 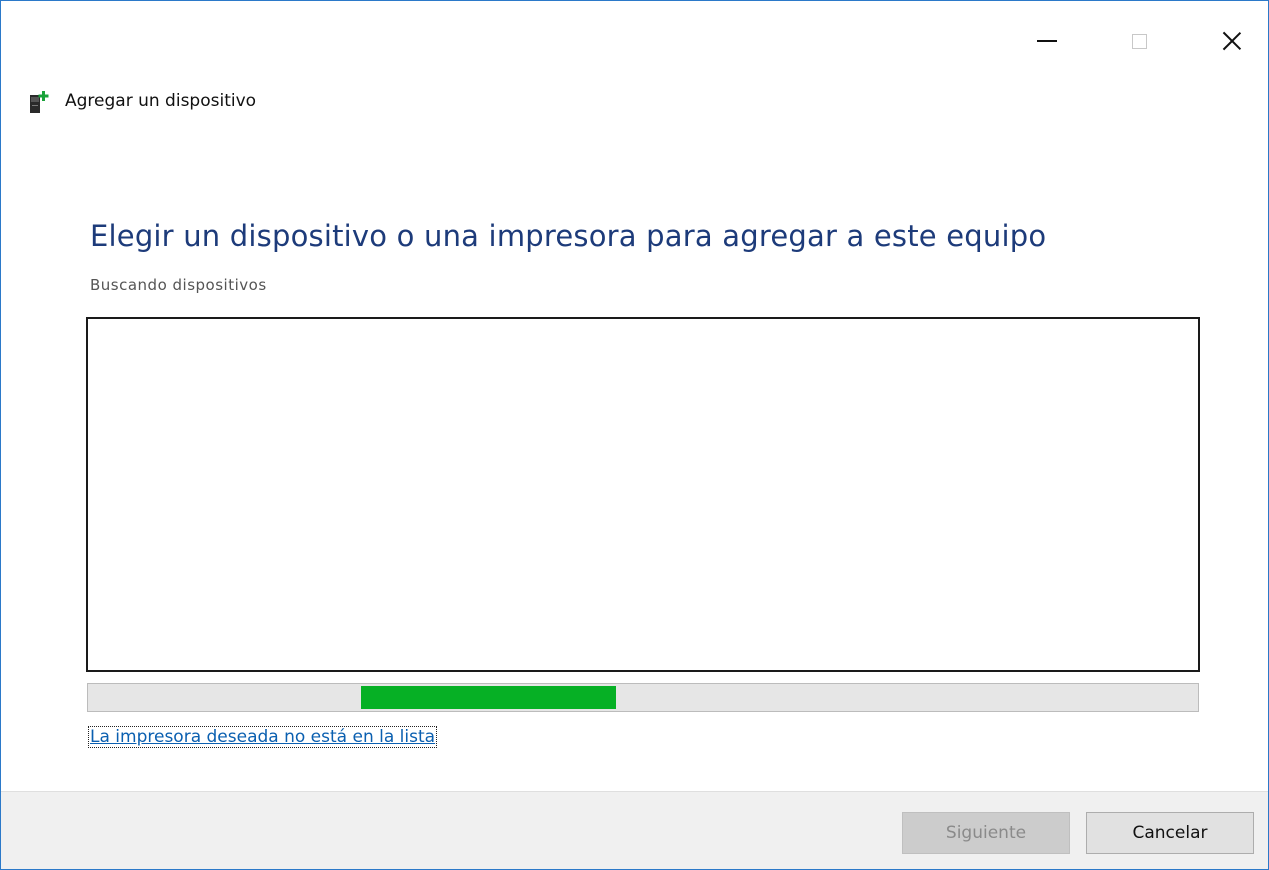 I want to click on dialog-title: Agregar un dispositivo, so click(x=161, y=101).